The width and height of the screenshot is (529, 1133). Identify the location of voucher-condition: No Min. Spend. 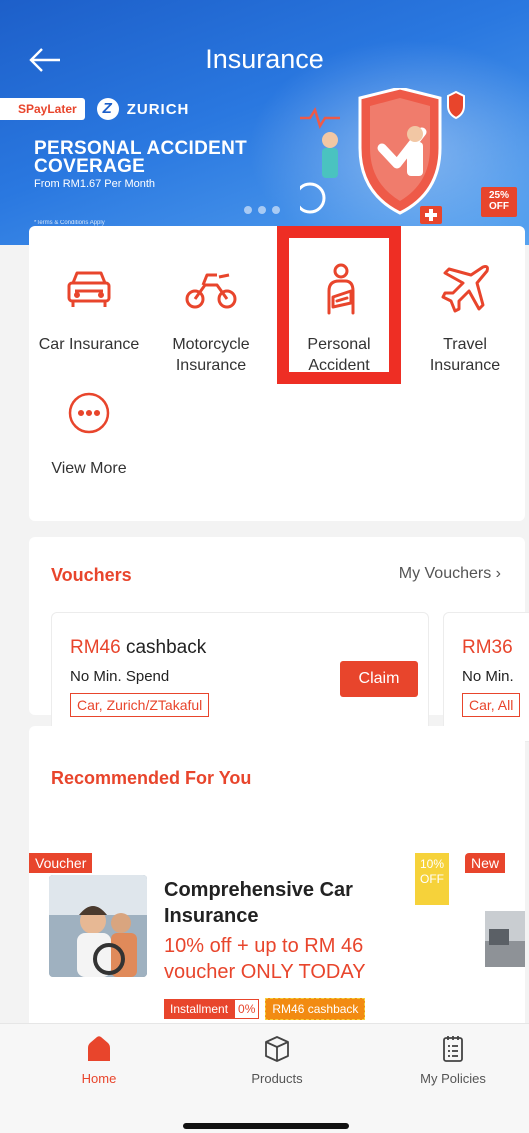
(120, 676).